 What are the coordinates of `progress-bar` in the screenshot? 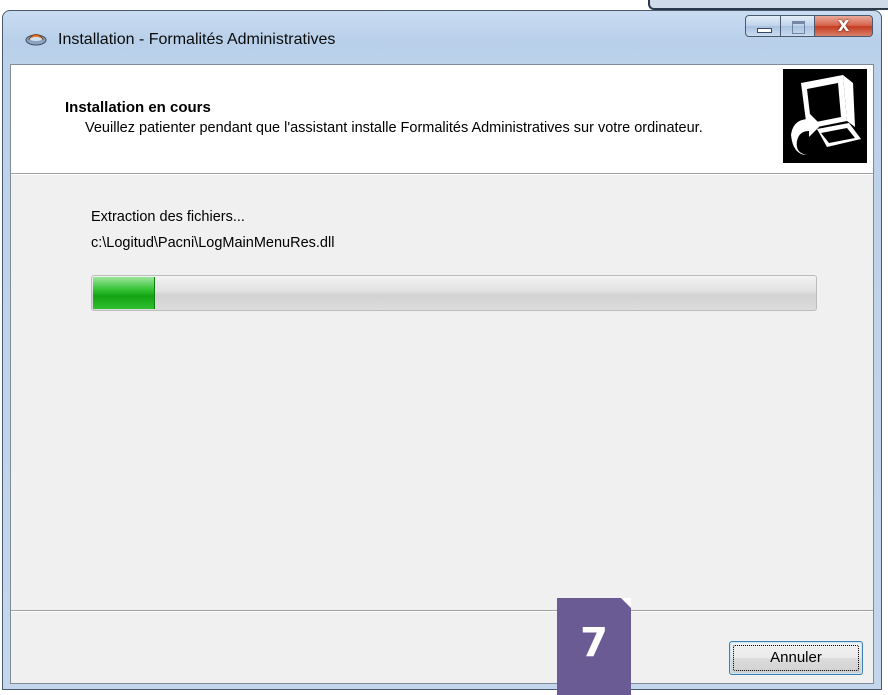 It's located at (454, 293).